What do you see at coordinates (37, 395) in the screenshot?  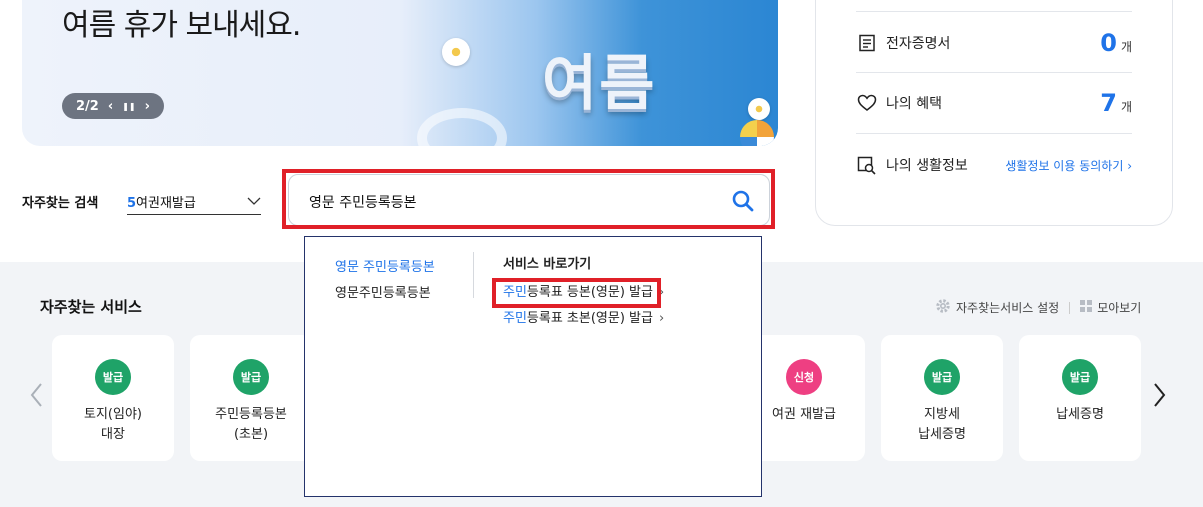 I see `services-prev-arrow` at bounding box center [37, 395].